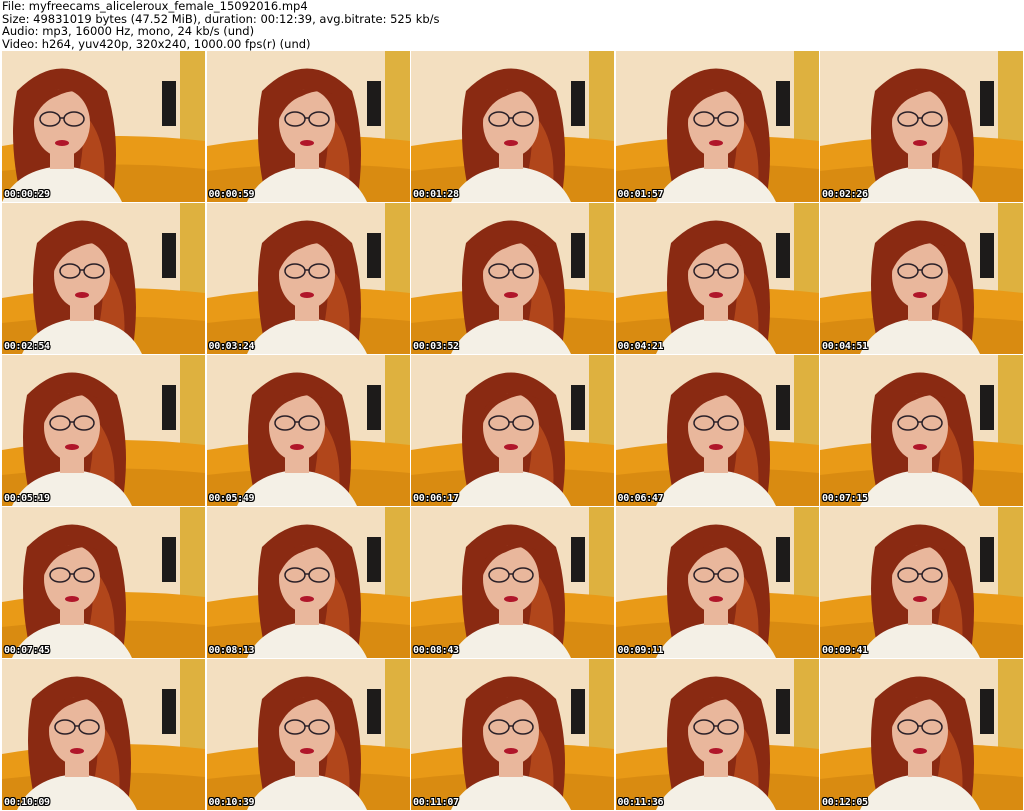 The image size is (1024, 811). I want to click on video-thumbnail: 00:02:26, so click(921, 126).